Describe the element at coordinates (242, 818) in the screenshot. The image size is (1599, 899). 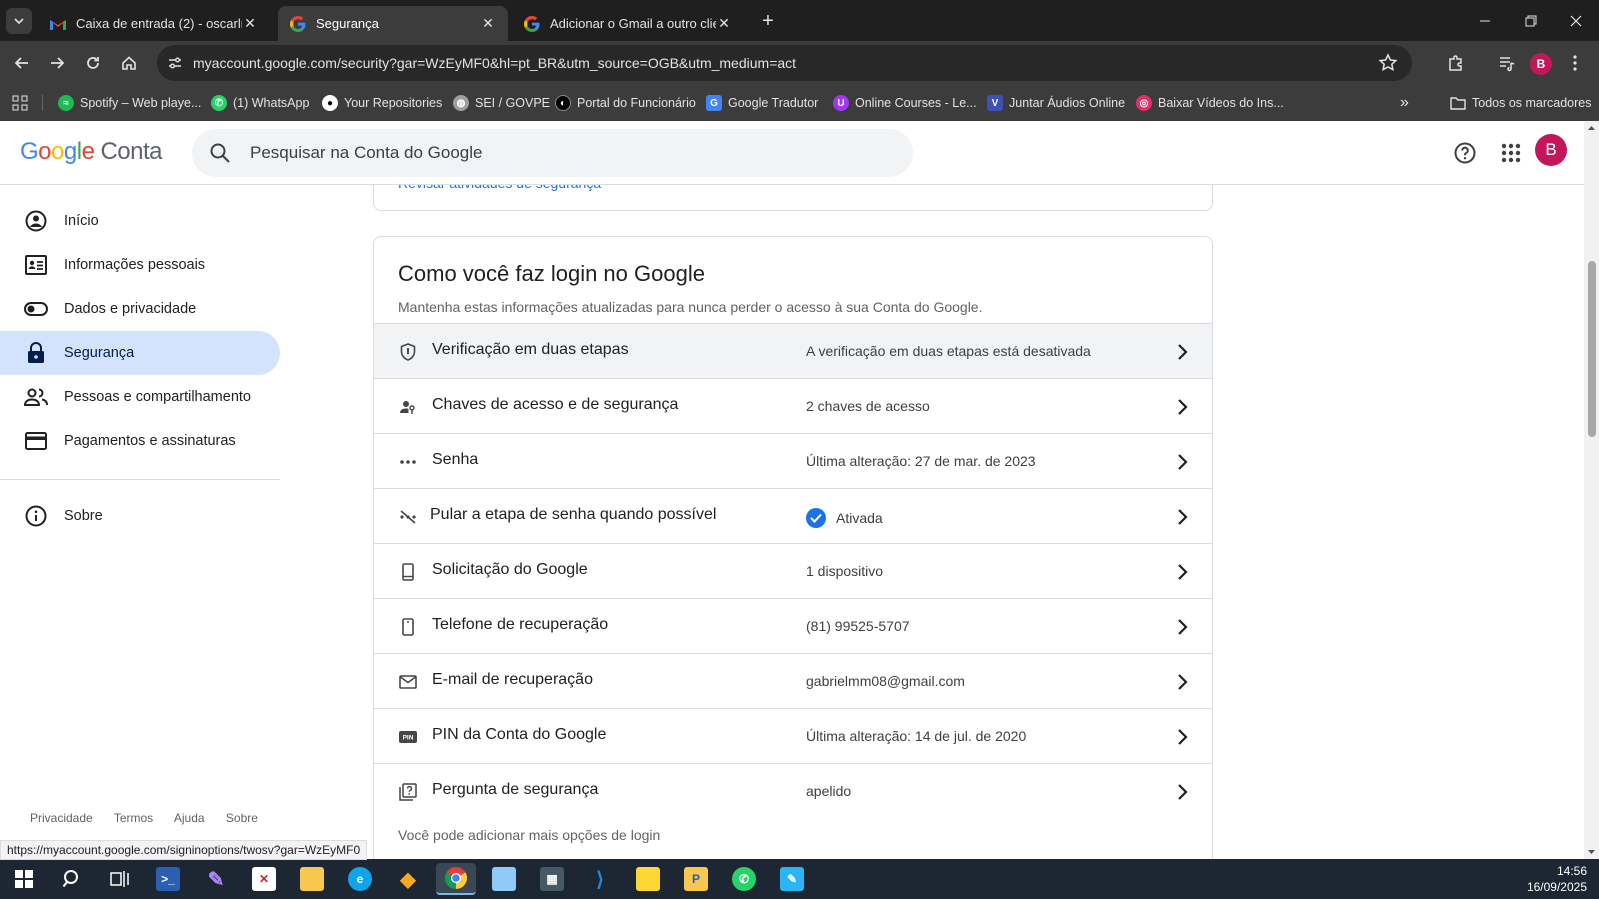
I see `footer-link-sobre: Sobre` at that location.